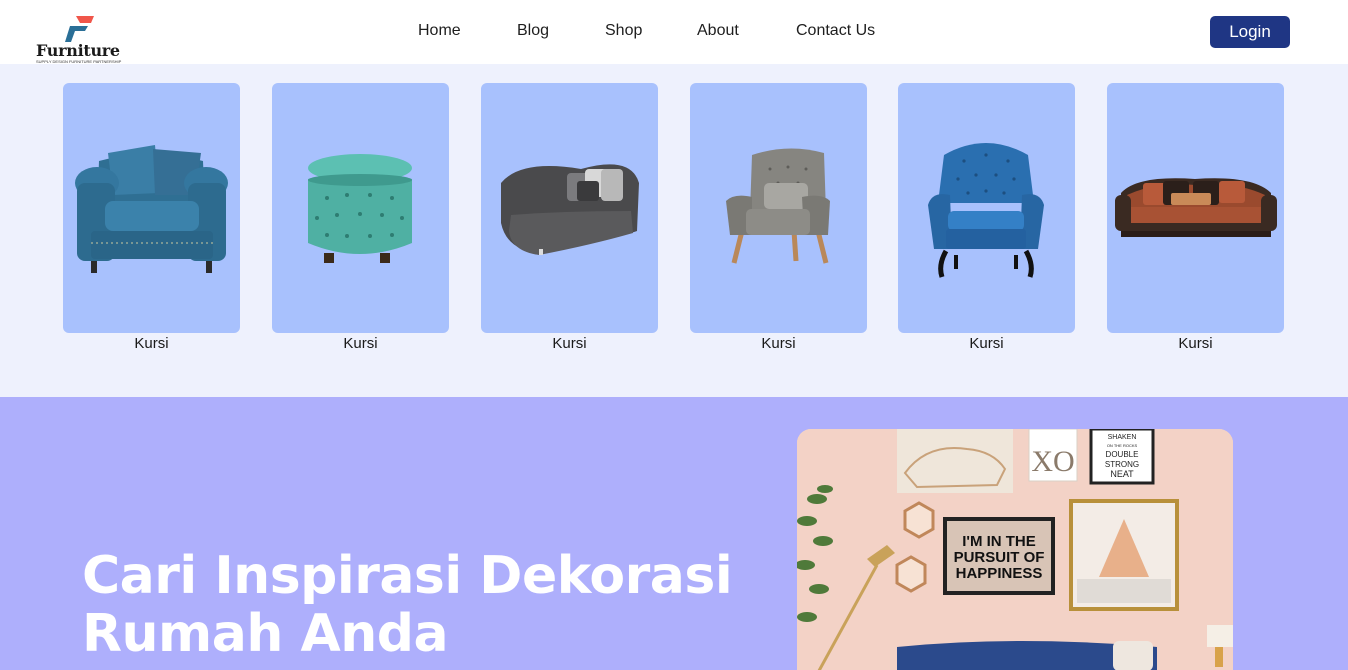 This screenshot has height=670, width=1348. I want to click on nav-contact-us: Contact Us, so click(835, 31).